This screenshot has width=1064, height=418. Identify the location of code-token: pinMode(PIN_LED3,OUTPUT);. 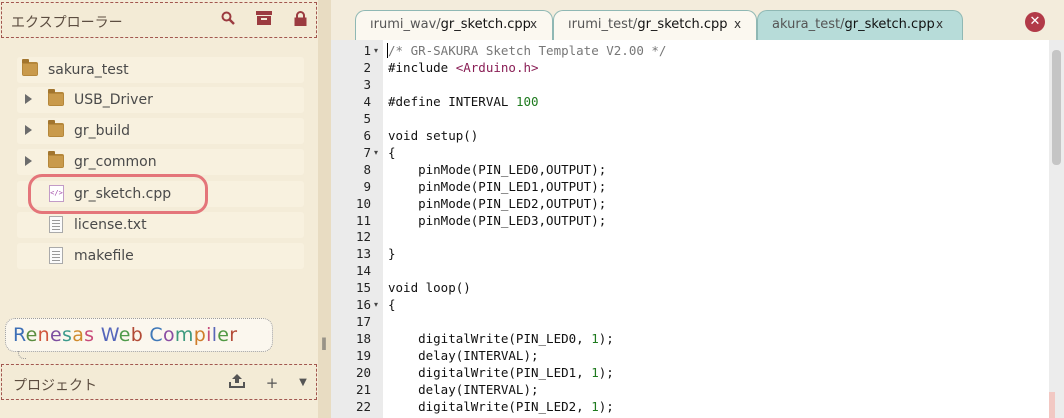
(497, 220).